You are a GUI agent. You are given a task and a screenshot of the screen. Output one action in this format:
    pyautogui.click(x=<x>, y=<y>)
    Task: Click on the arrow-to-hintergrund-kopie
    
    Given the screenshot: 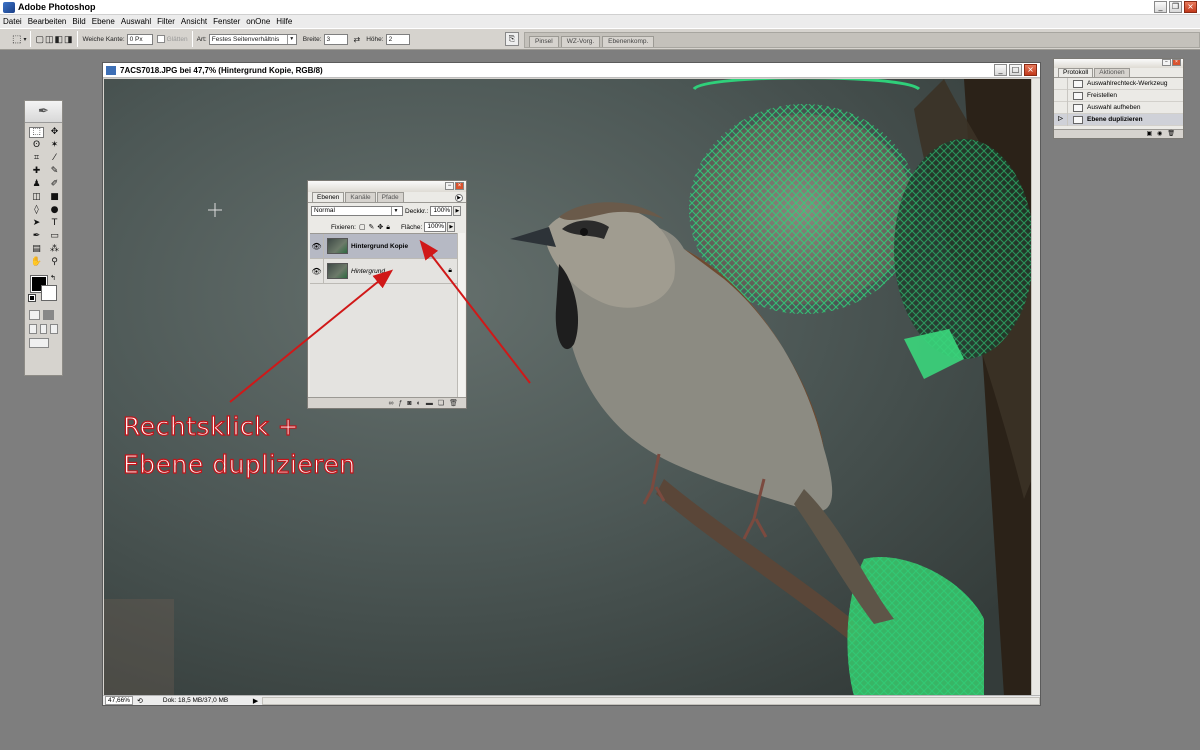 What is the action you would take?
    pyautogui.click(x=475, y=311)
    